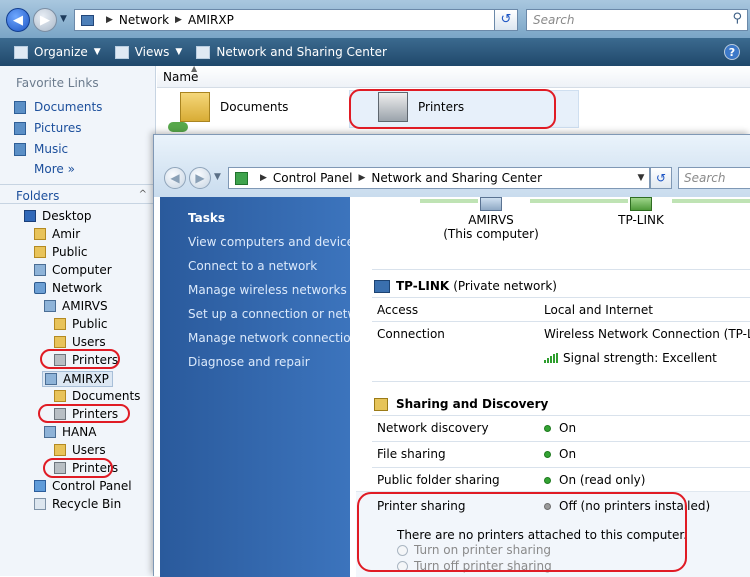 The image size is (750, 577). What do you see at coordinates (491, 204) in the screenshot?
I see `computer-icon` at bounding box center [491, 204].